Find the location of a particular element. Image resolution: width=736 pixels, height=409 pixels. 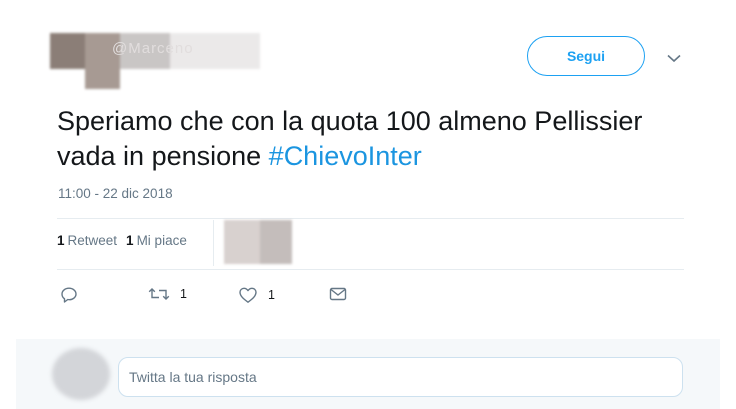

tweet-timestamp: 11:00 - 22 dic 2018 is located at coordinates (115, 193).